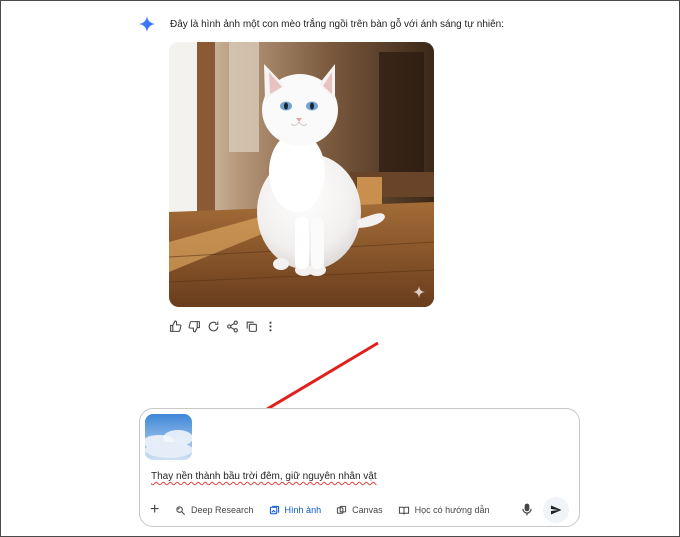 This screenshot has height=537, width=680. I want to click on deep-research-button: Deep Research, so click(214, 510).